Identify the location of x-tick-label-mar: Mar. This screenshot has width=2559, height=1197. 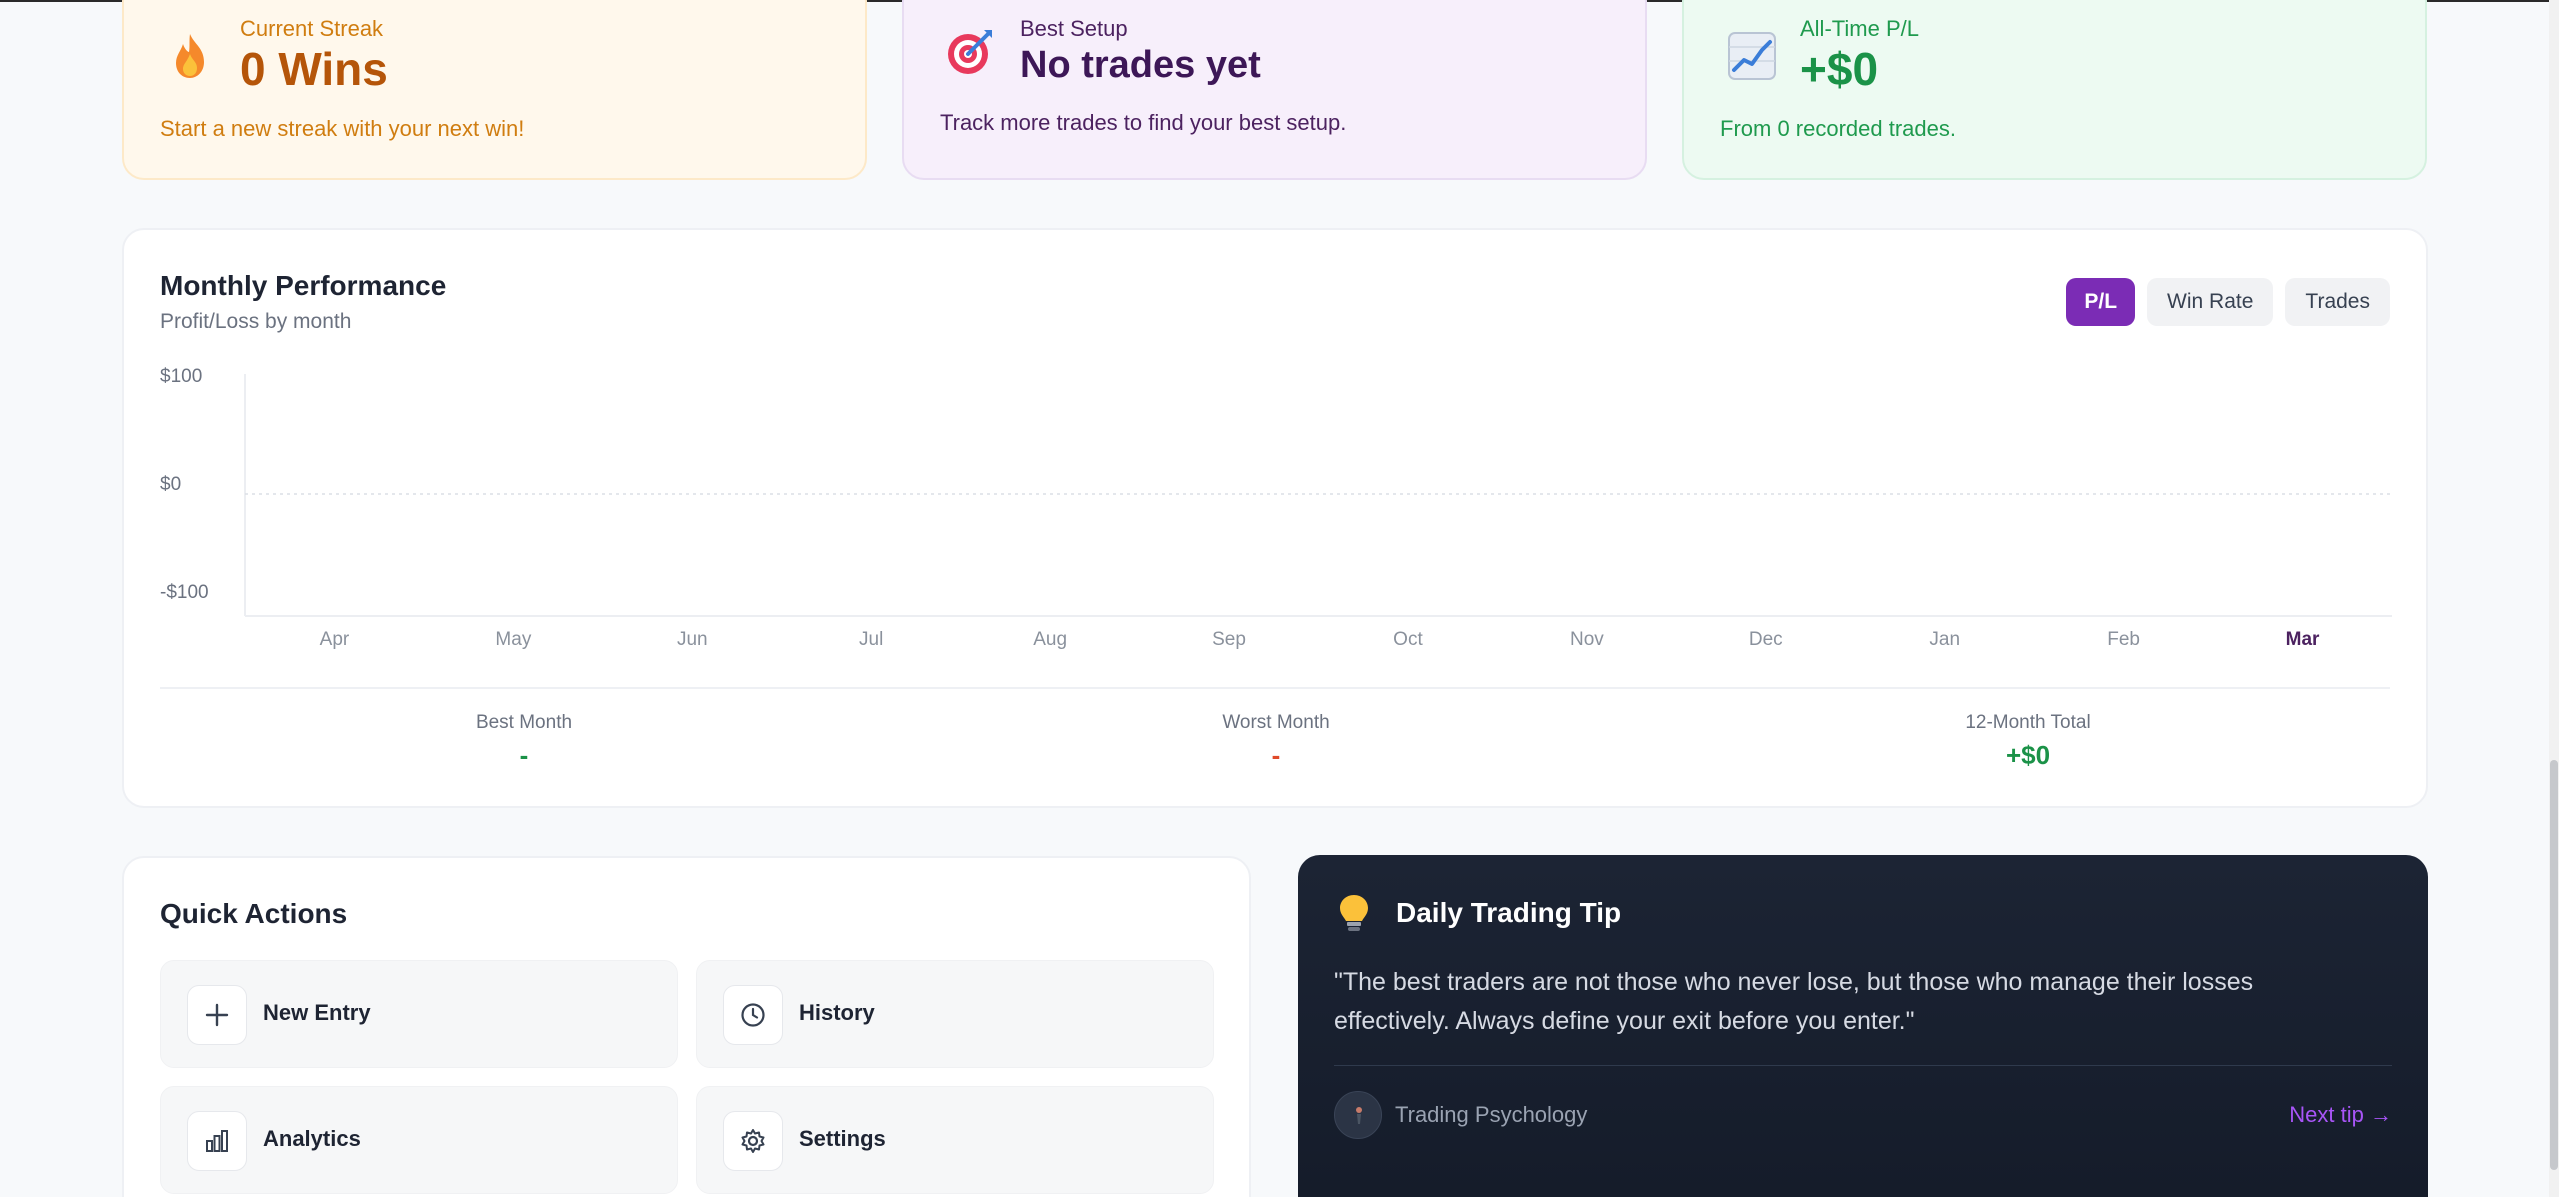
(2303, 639).